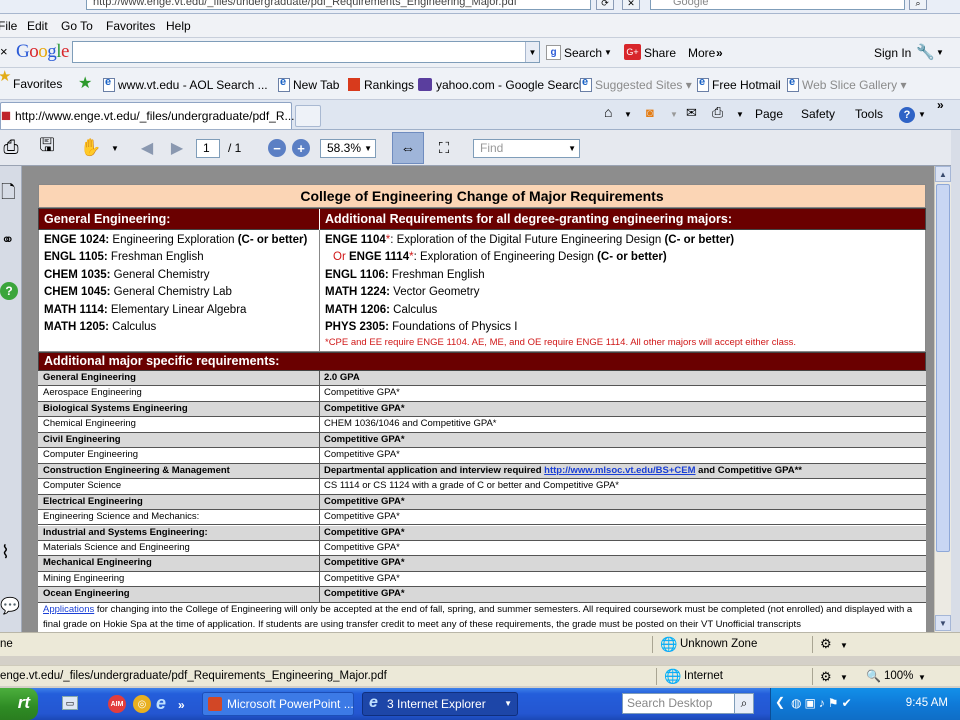  I want to click on zoom-out-icon: −, so click(277, 148).